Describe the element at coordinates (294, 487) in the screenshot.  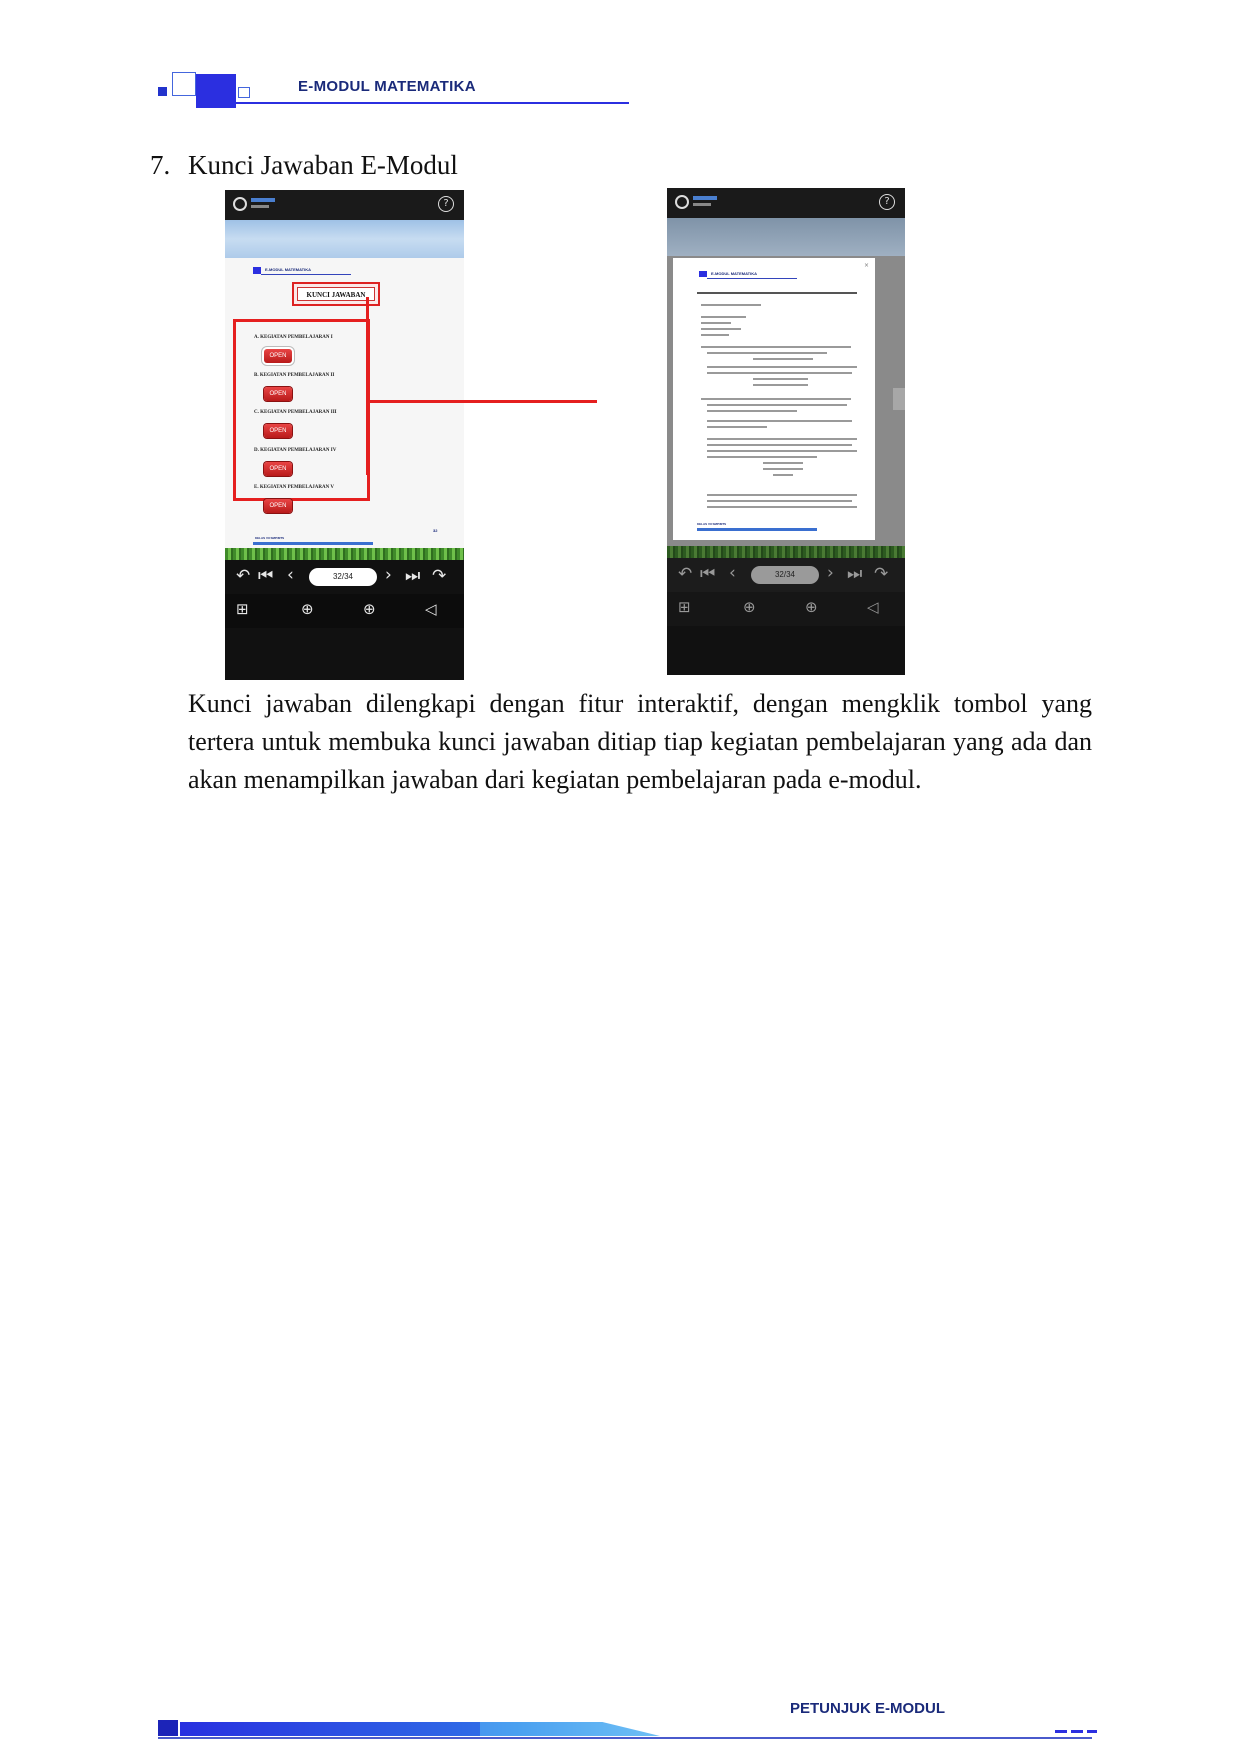
I see `activity-label: E. KEGIATAN PEMBELAJARAN V` at that location.